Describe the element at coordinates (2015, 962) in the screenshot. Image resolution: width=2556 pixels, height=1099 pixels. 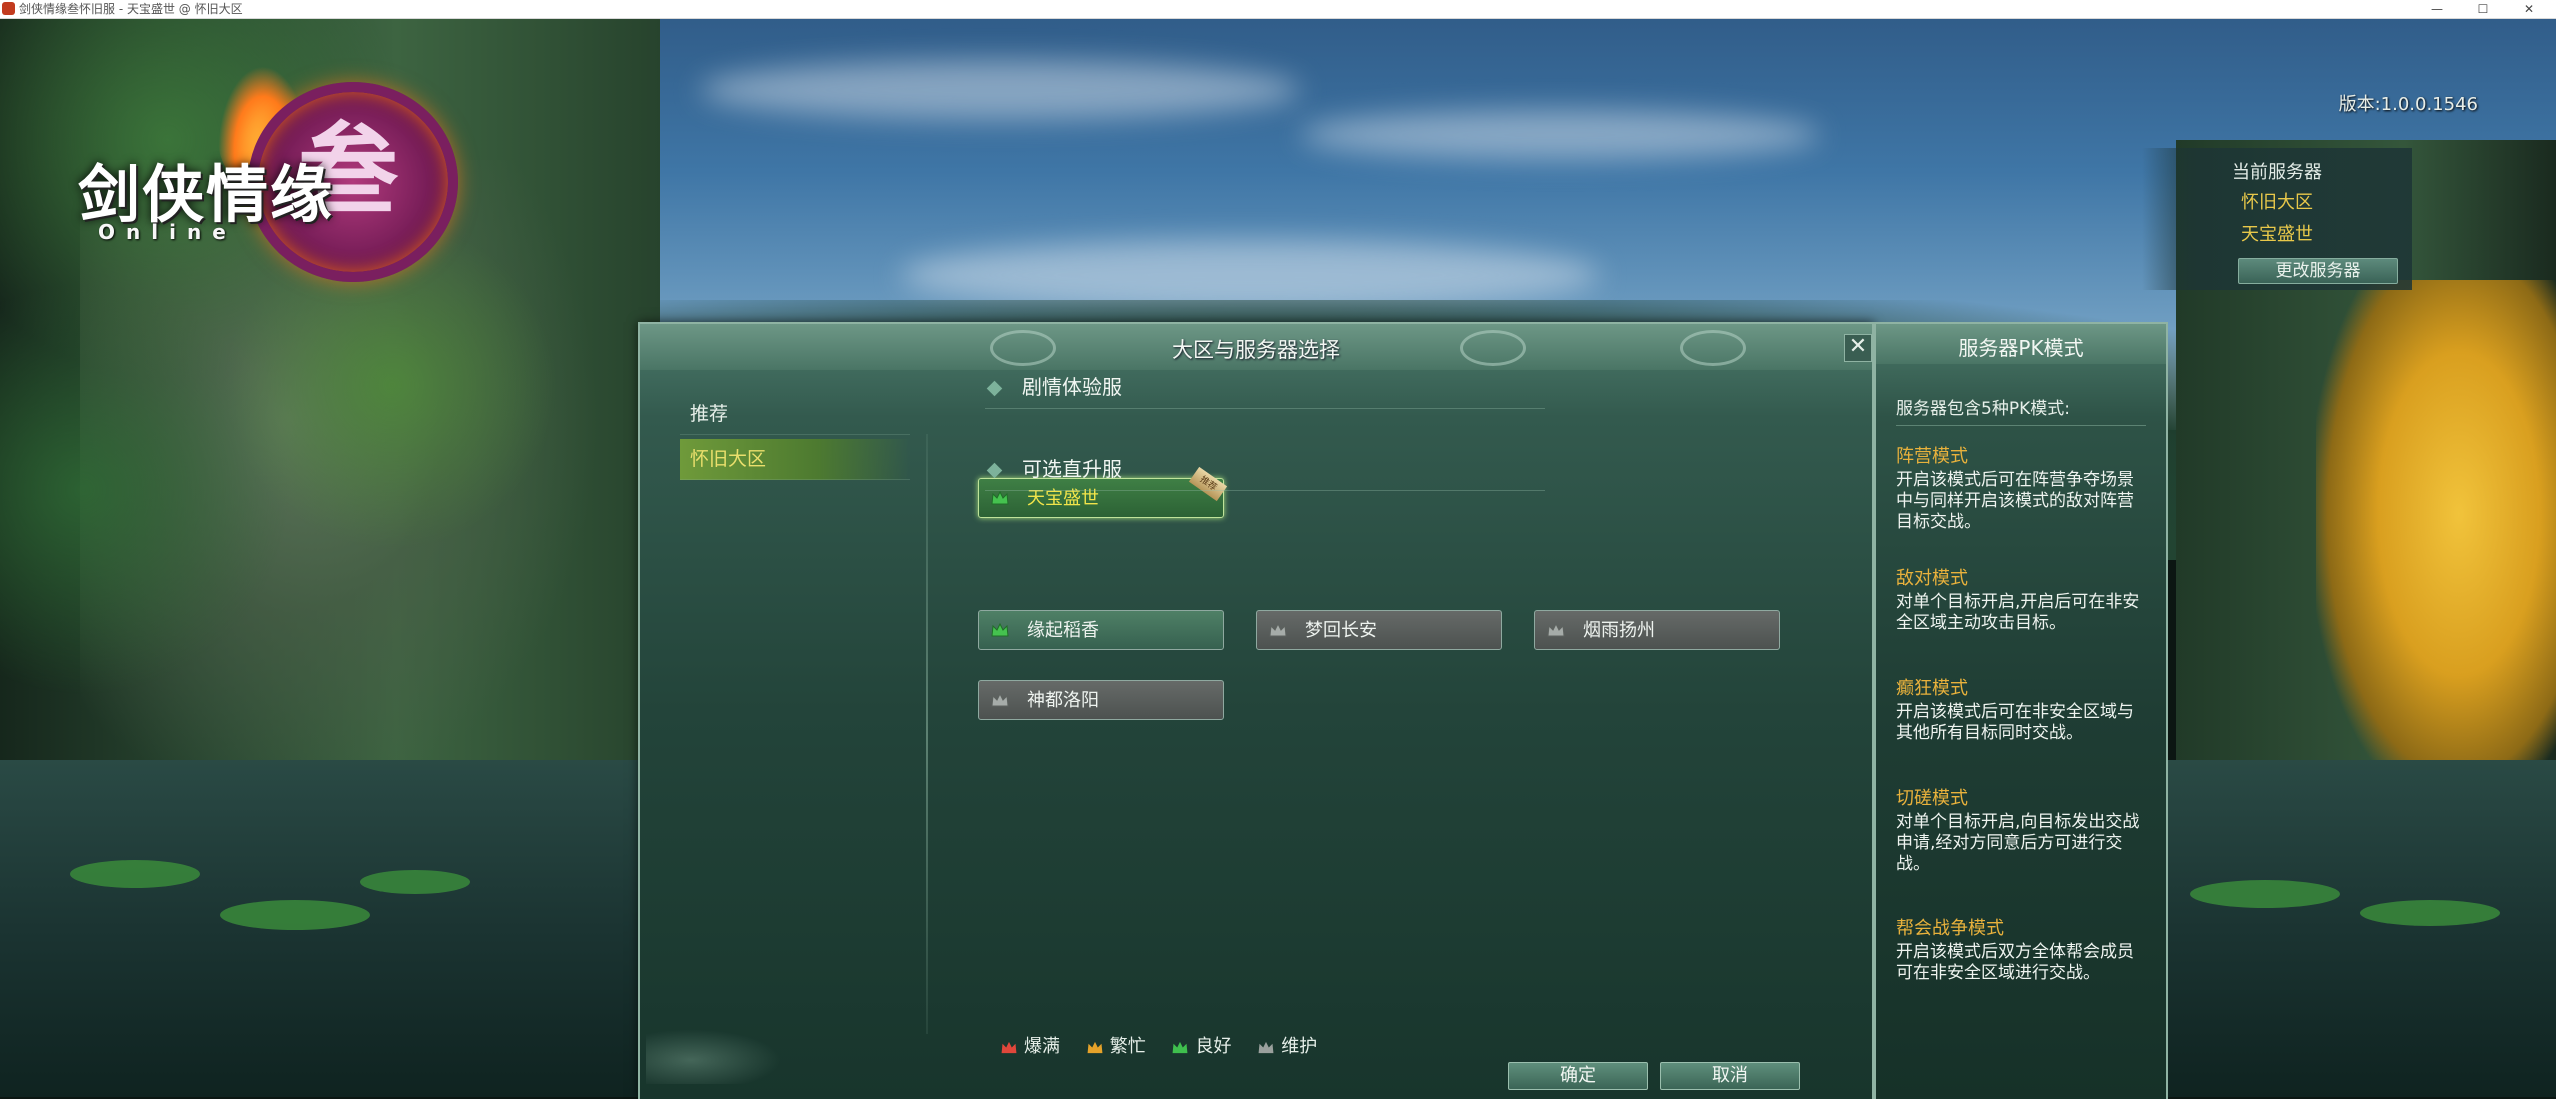
I see `pk-mode-desc: 开启该模式后双方全体帮会成员可在非安全区域进行交战。` at that location.